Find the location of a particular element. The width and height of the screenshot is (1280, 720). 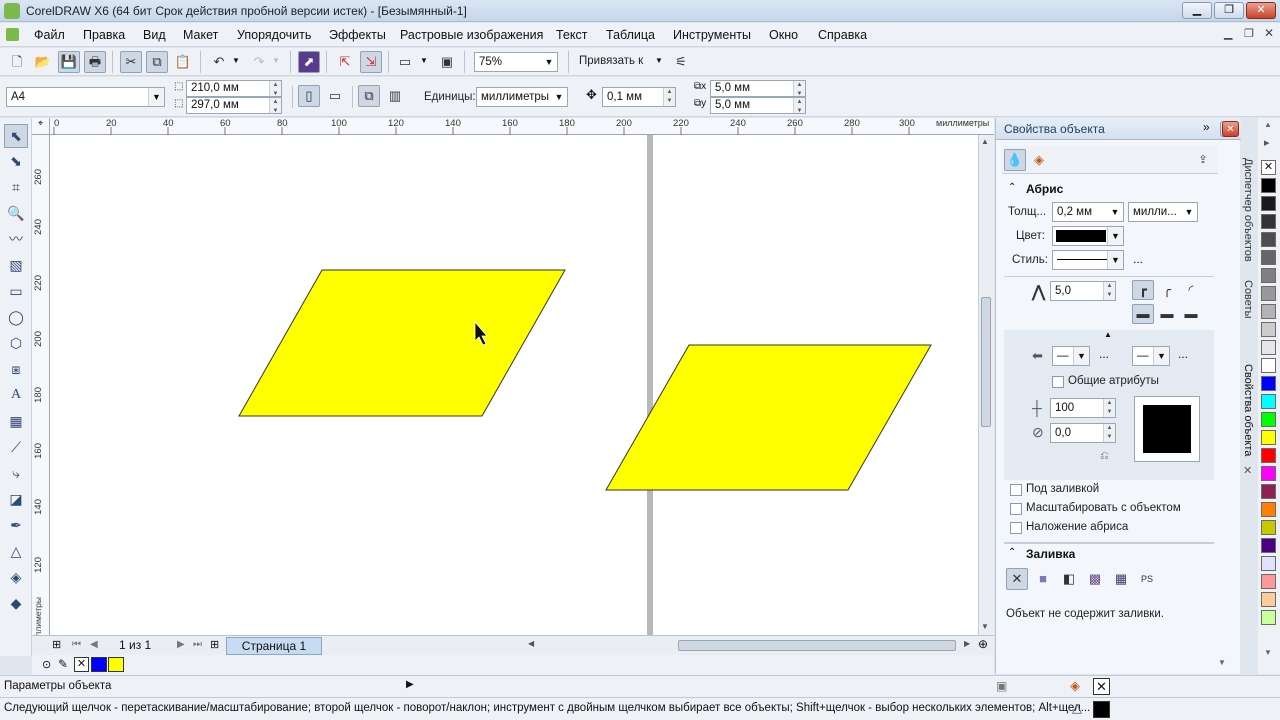

scroll-left-icon: ◀ is located at coordinates (531, 643).